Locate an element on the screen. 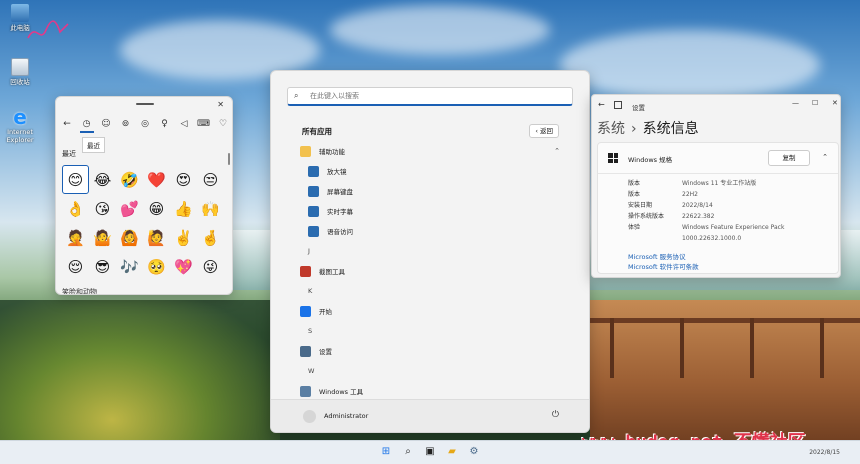 The image size is (860, 464). app-label: Windows 工具 is located at coordinates (341, 392).